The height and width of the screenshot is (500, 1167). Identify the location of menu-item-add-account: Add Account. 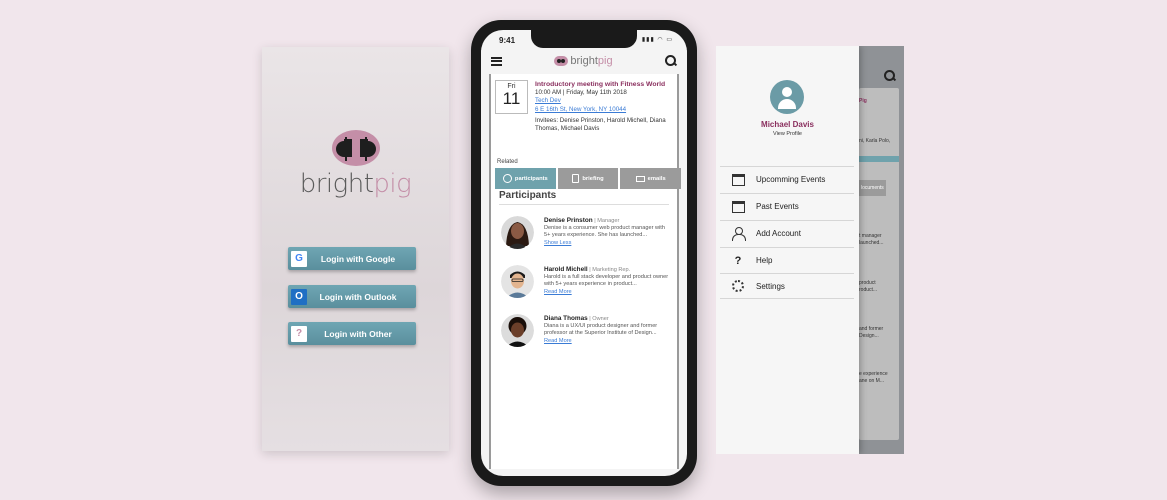
(787, 233).